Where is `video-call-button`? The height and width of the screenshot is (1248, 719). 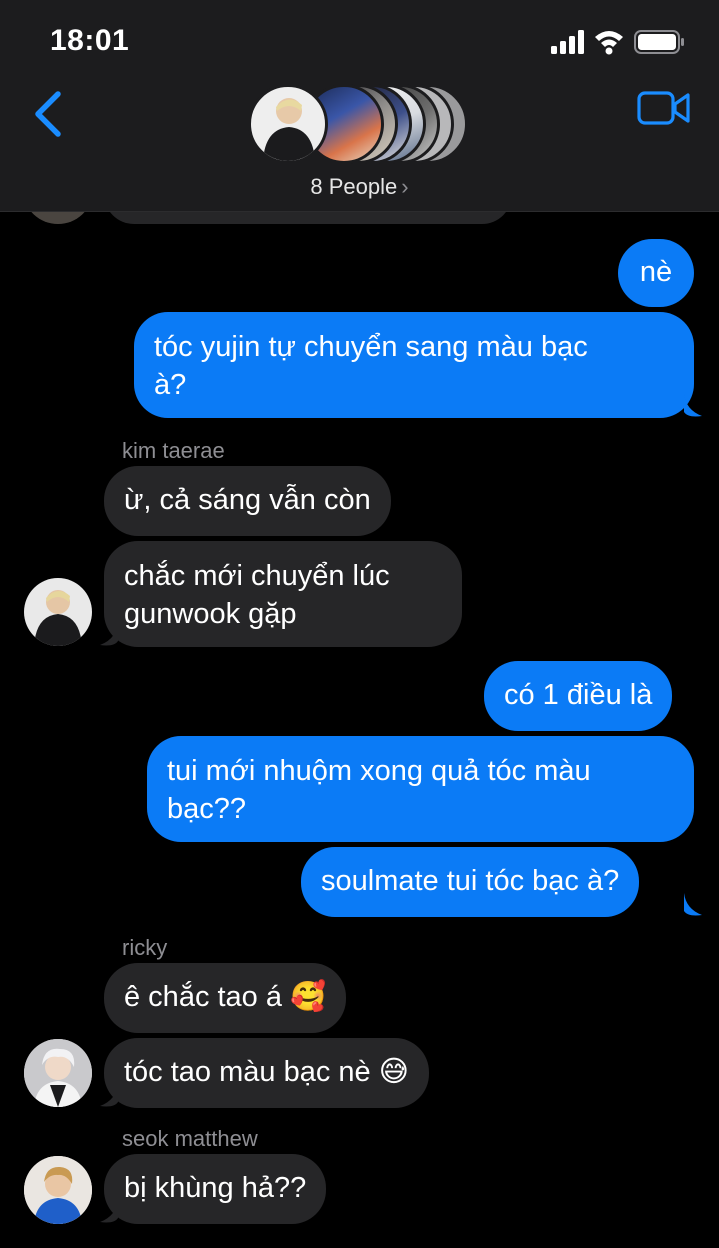 video-call-button is located at coordinates (664, 108).